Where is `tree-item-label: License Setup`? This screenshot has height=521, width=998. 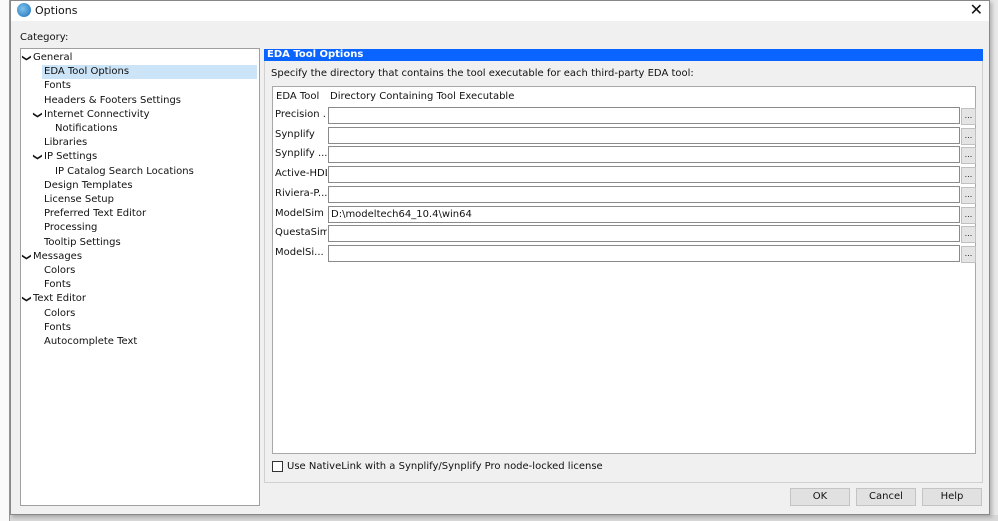
tree-item-label: License Setup is located at coordinates (79, 199).